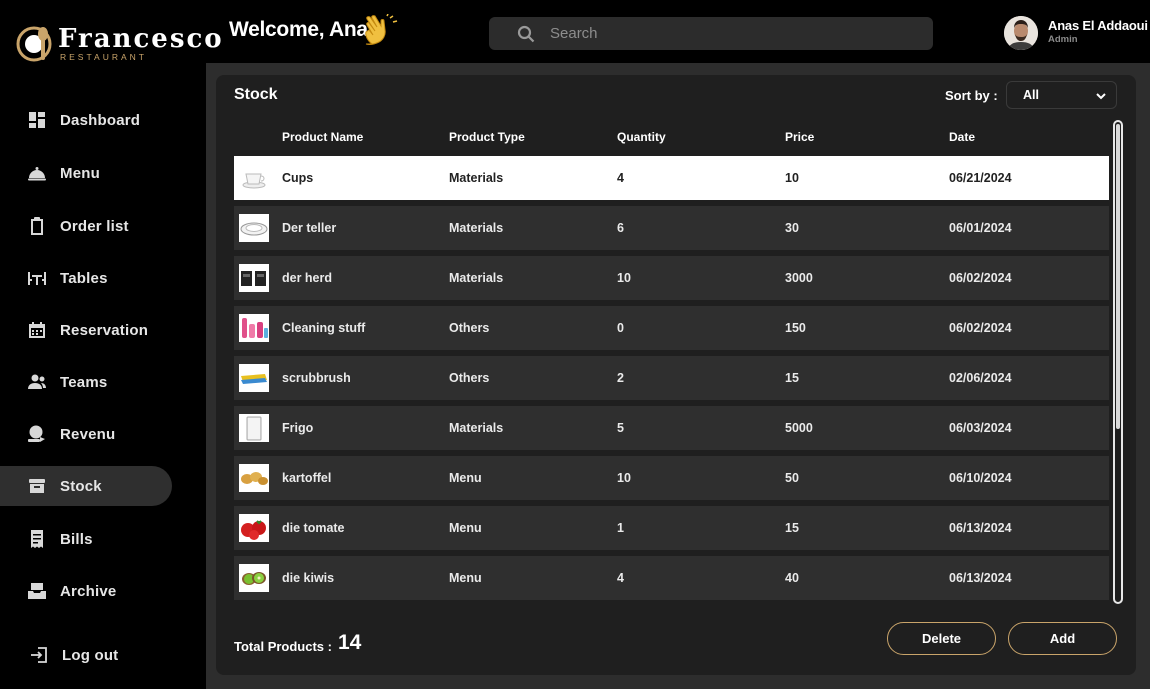 This screenshot has height=689, width=1150. I want to click on product-date: 06/13/2024, so click(980, 528).